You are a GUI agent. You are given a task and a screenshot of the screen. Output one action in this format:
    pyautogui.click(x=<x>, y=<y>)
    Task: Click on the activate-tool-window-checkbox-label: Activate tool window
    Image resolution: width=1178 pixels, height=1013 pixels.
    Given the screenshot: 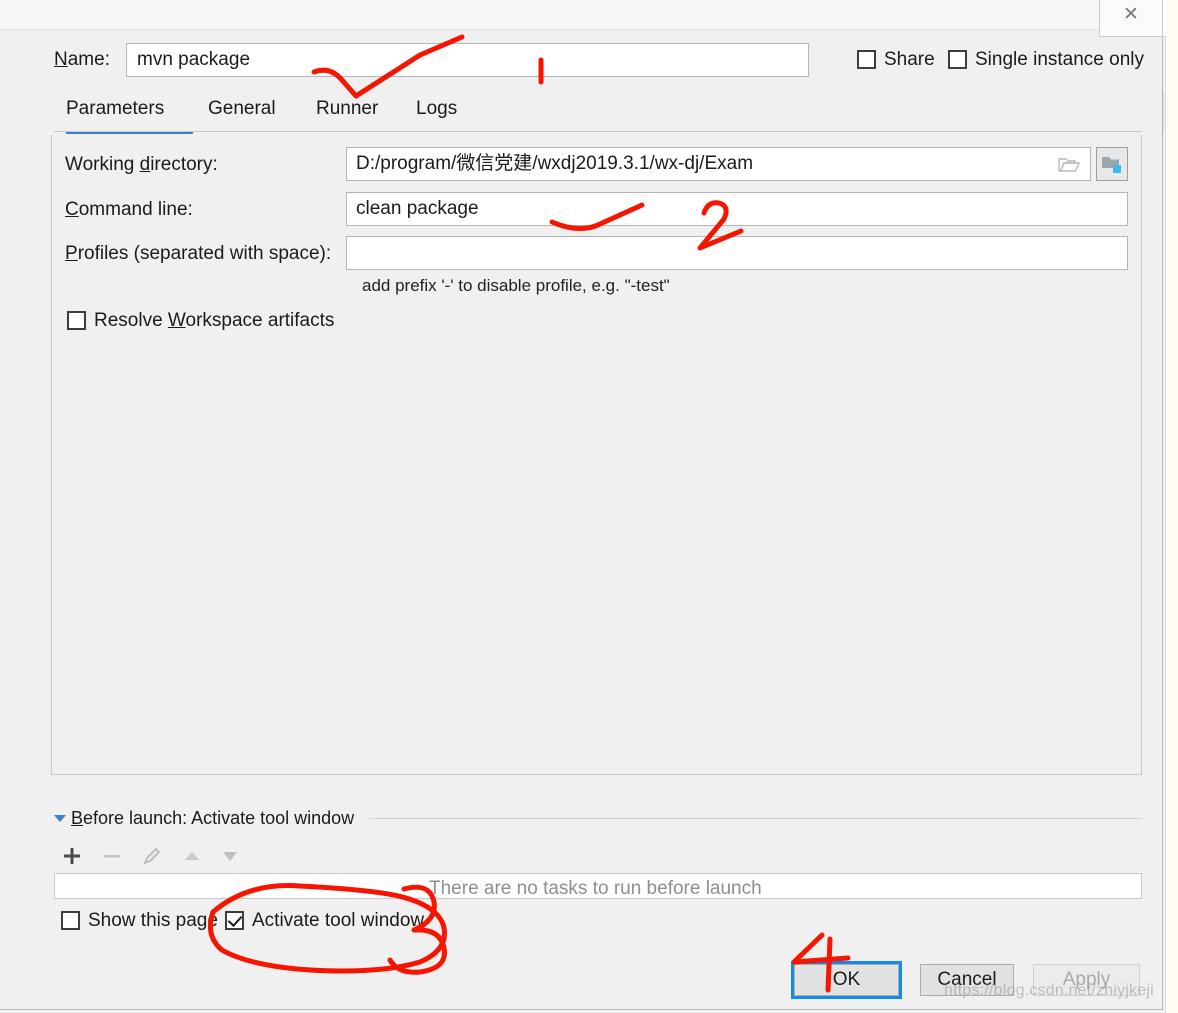 What is the action you would take?
    pyautogui.click(x=338, y=920)
    